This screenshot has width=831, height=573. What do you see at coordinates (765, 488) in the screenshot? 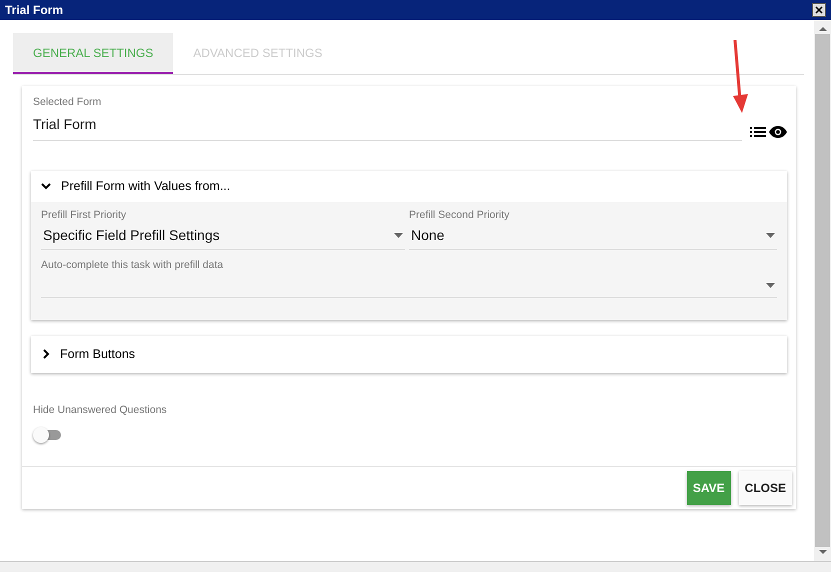
I see `close-button: CLOSE` at bounding box center [765, 488].